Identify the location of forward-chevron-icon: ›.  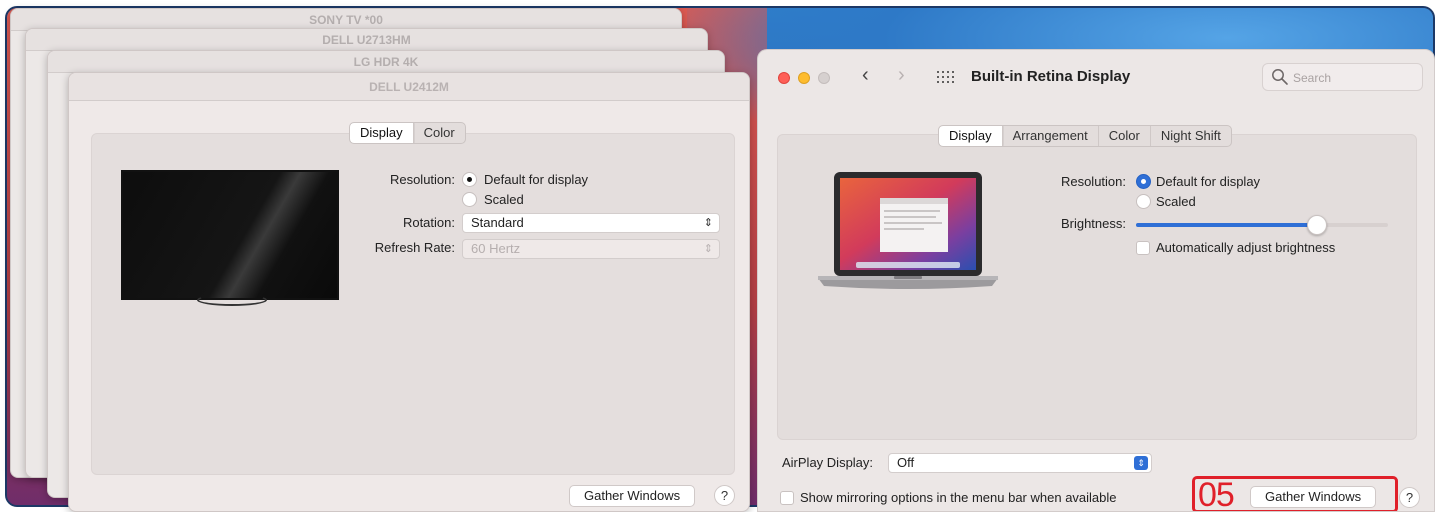
(901, 75).